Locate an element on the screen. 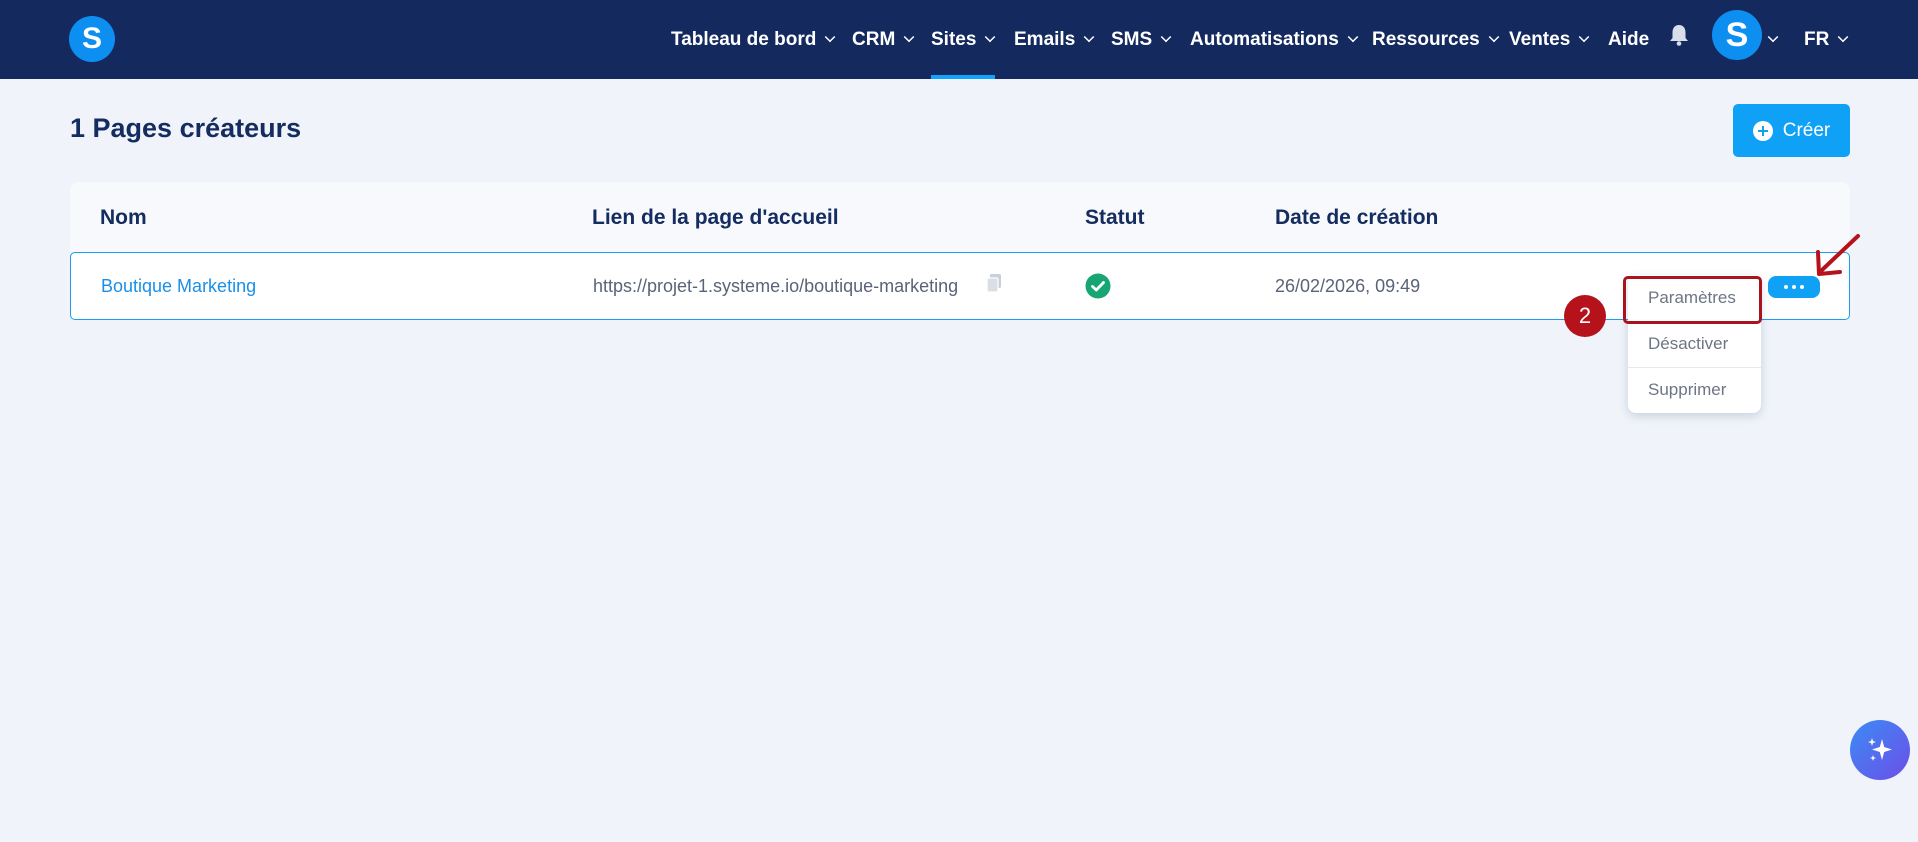 Image resolution: width=1918 pixels, height=842 pixels. menu-item-supprimer: Supprimer is located at coordinates (1694, 389).